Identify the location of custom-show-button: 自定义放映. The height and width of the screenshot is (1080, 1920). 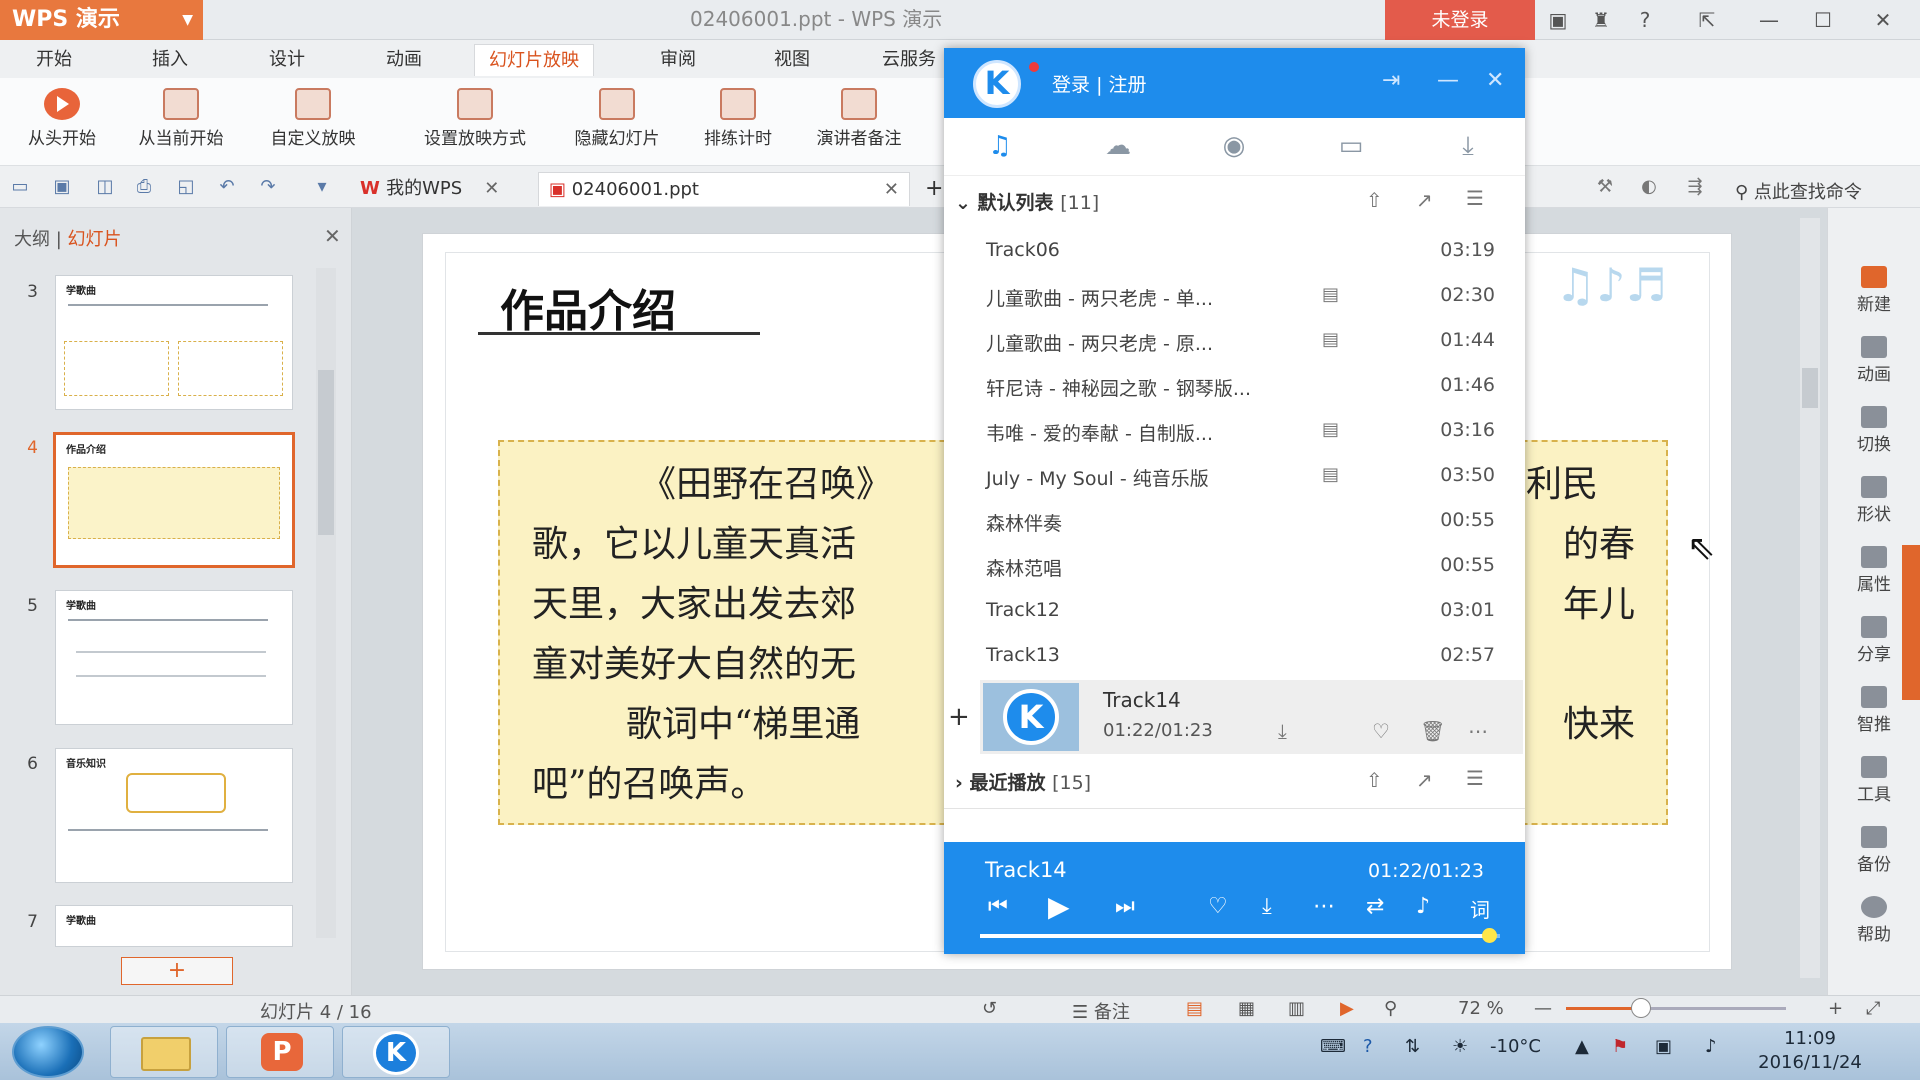
(313, 123).